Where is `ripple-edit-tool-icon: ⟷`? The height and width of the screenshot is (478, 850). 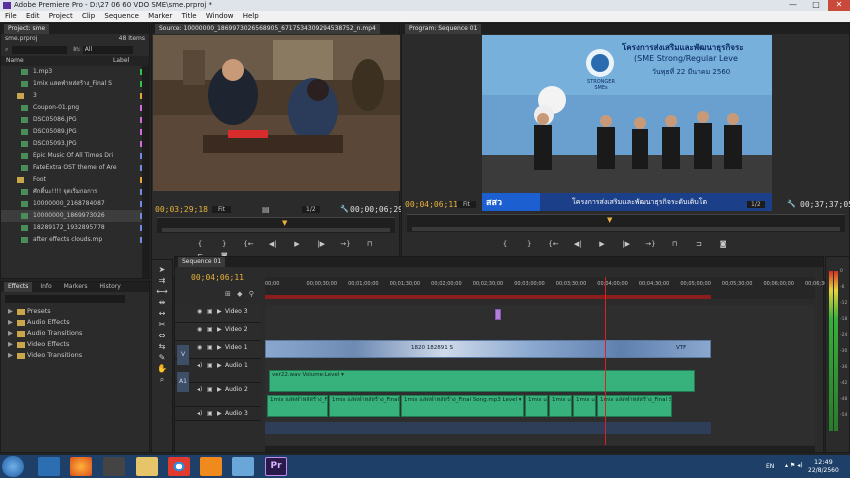 ripple-edit-tool-icon: ⟷ is located at coordinates (162, 291).